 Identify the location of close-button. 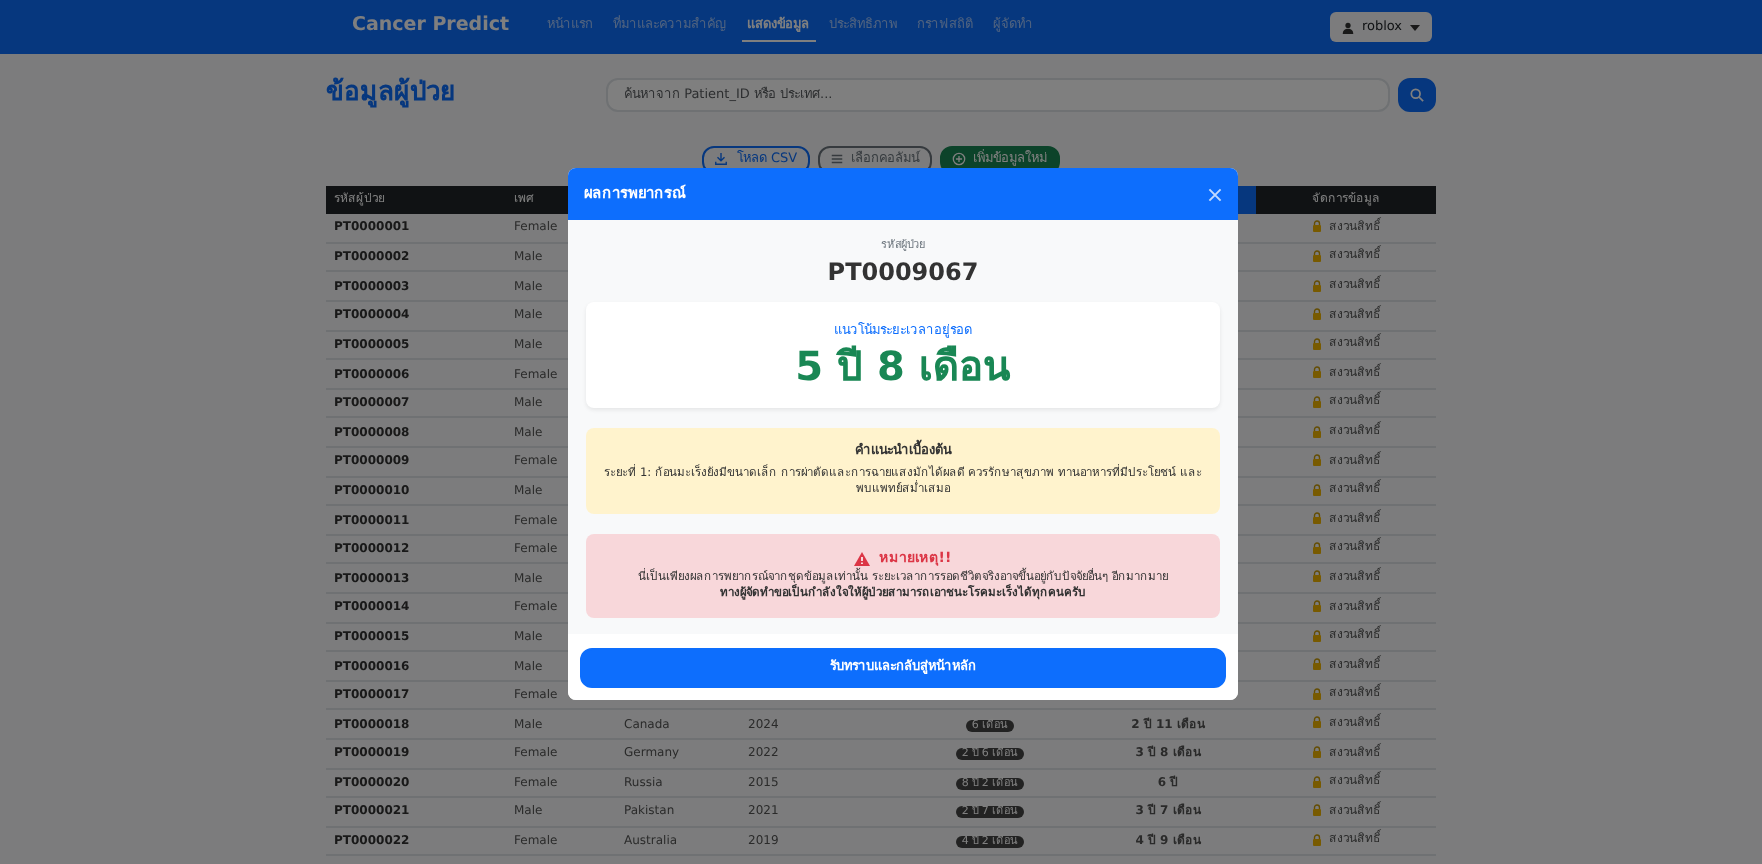
(1215, 194).